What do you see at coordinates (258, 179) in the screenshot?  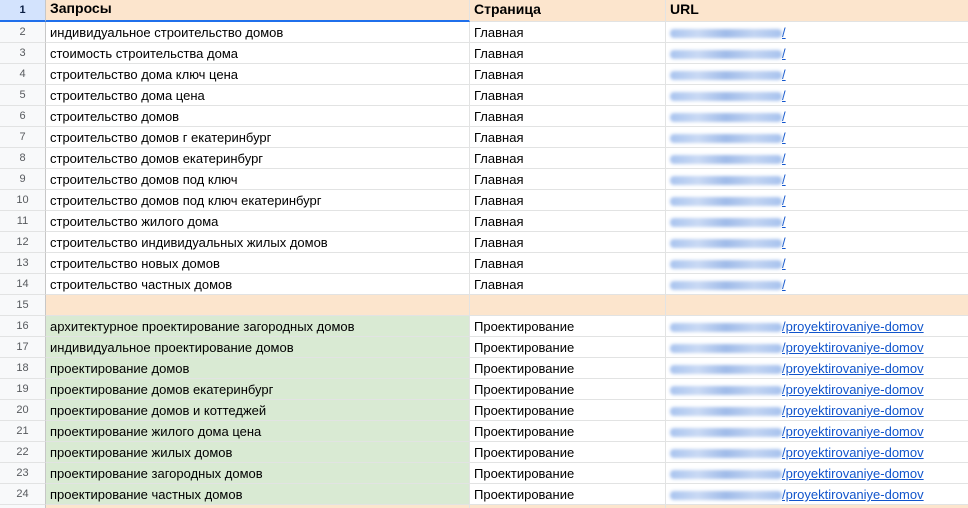 I see `query-cell: строительство домов под ключ` at bounding box center [258, 179].